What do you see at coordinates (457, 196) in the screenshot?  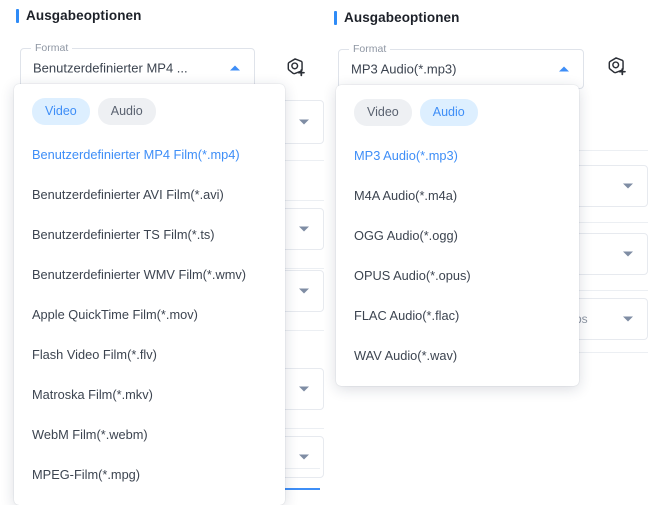 I see `list-item: M4A Audio(*.m4a)` at bounding box center [457, 196].